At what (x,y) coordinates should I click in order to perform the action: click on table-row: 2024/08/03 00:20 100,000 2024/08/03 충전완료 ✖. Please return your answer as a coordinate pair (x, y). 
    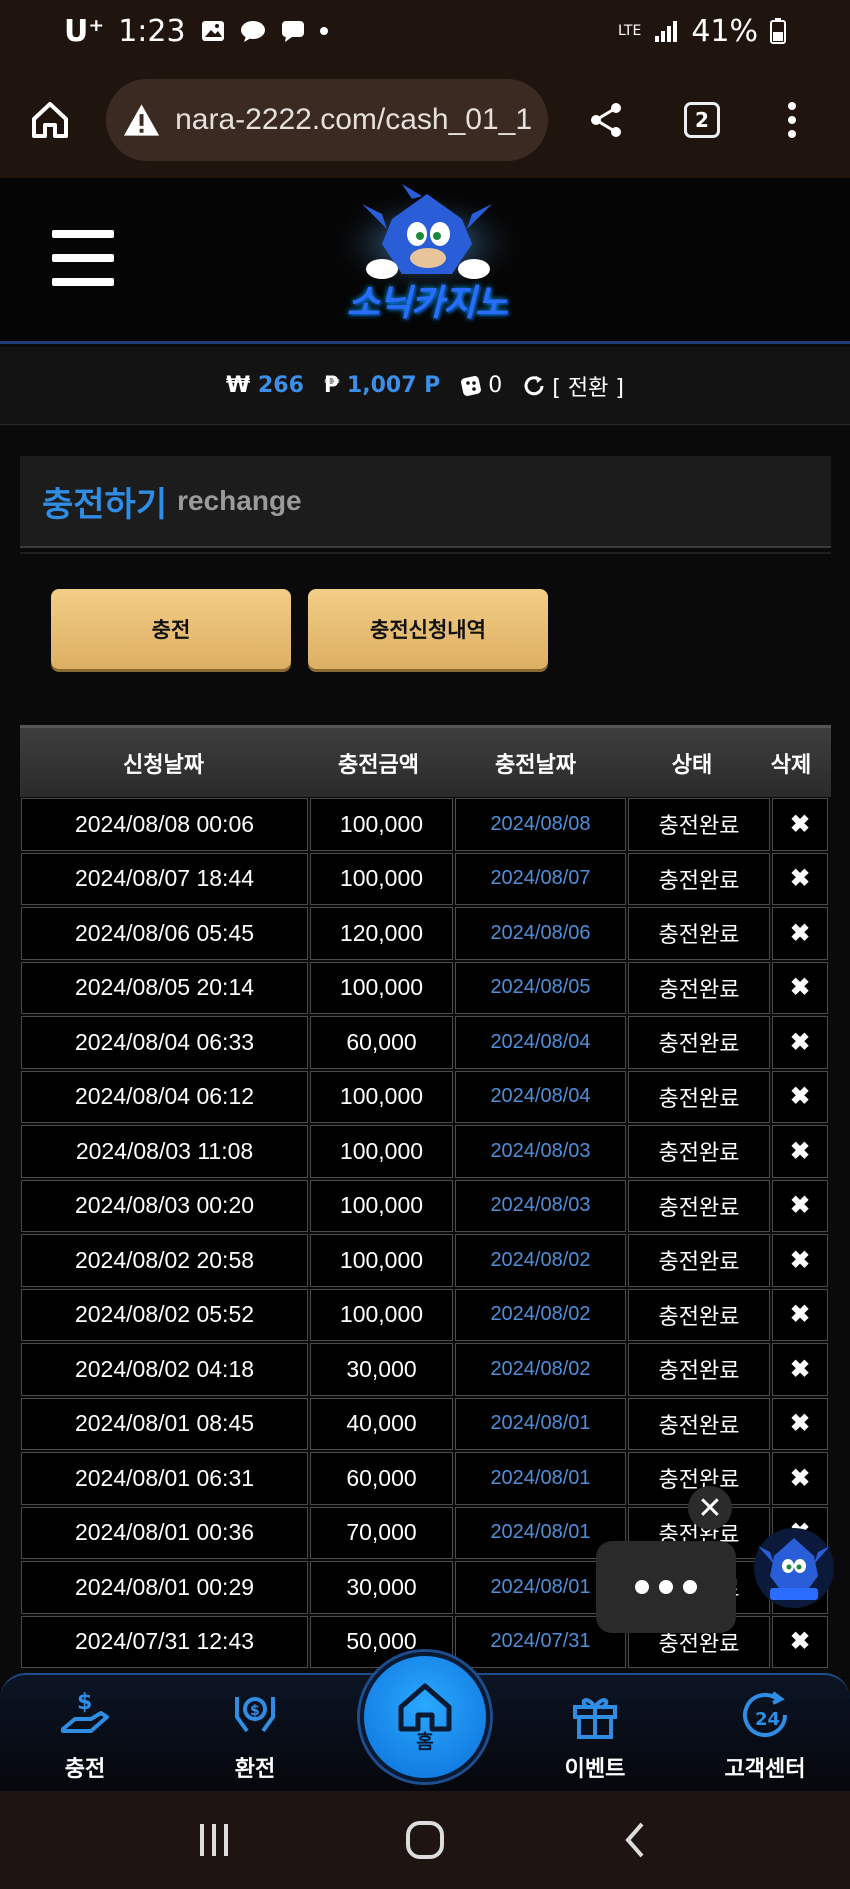
    Looking at the image, I should click on (425, 1206).